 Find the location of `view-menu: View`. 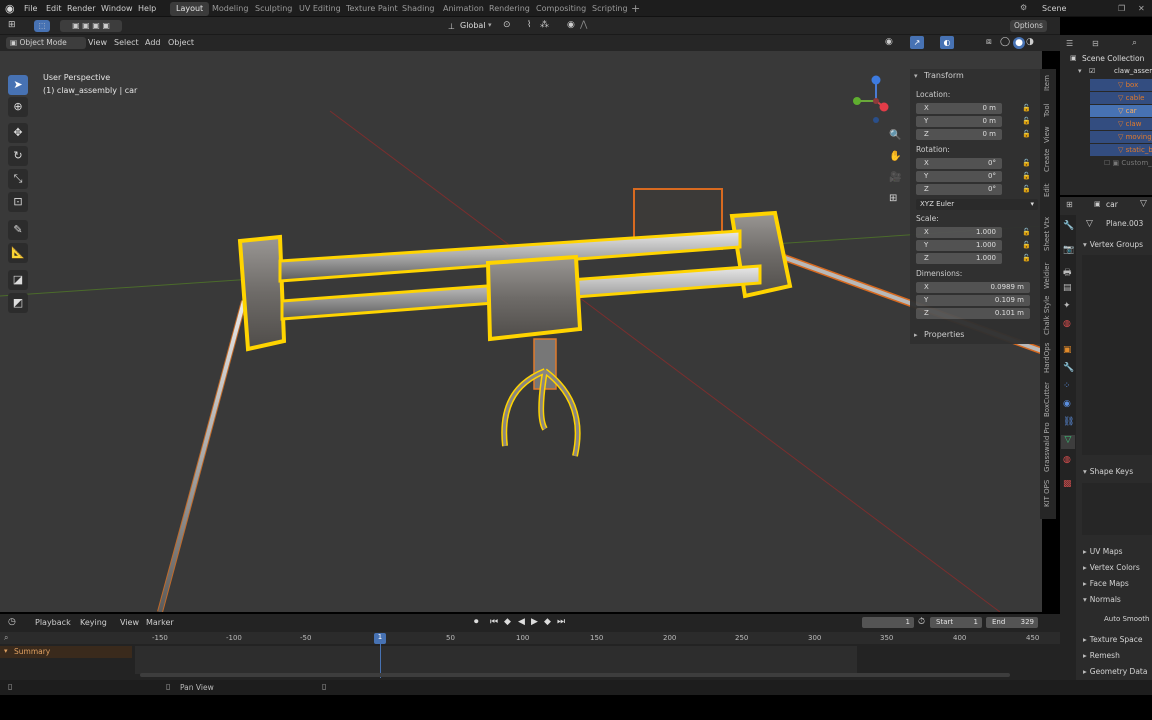

view-menu: View is located at coordinates (97, 42).